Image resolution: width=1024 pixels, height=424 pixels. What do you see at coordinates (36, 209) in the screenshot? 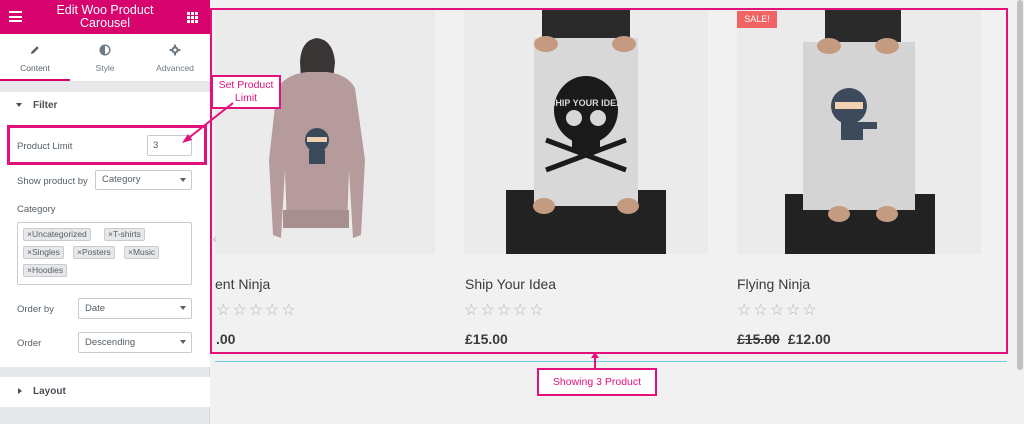
I see `category-label: Category` at bounding box center [36, 209].